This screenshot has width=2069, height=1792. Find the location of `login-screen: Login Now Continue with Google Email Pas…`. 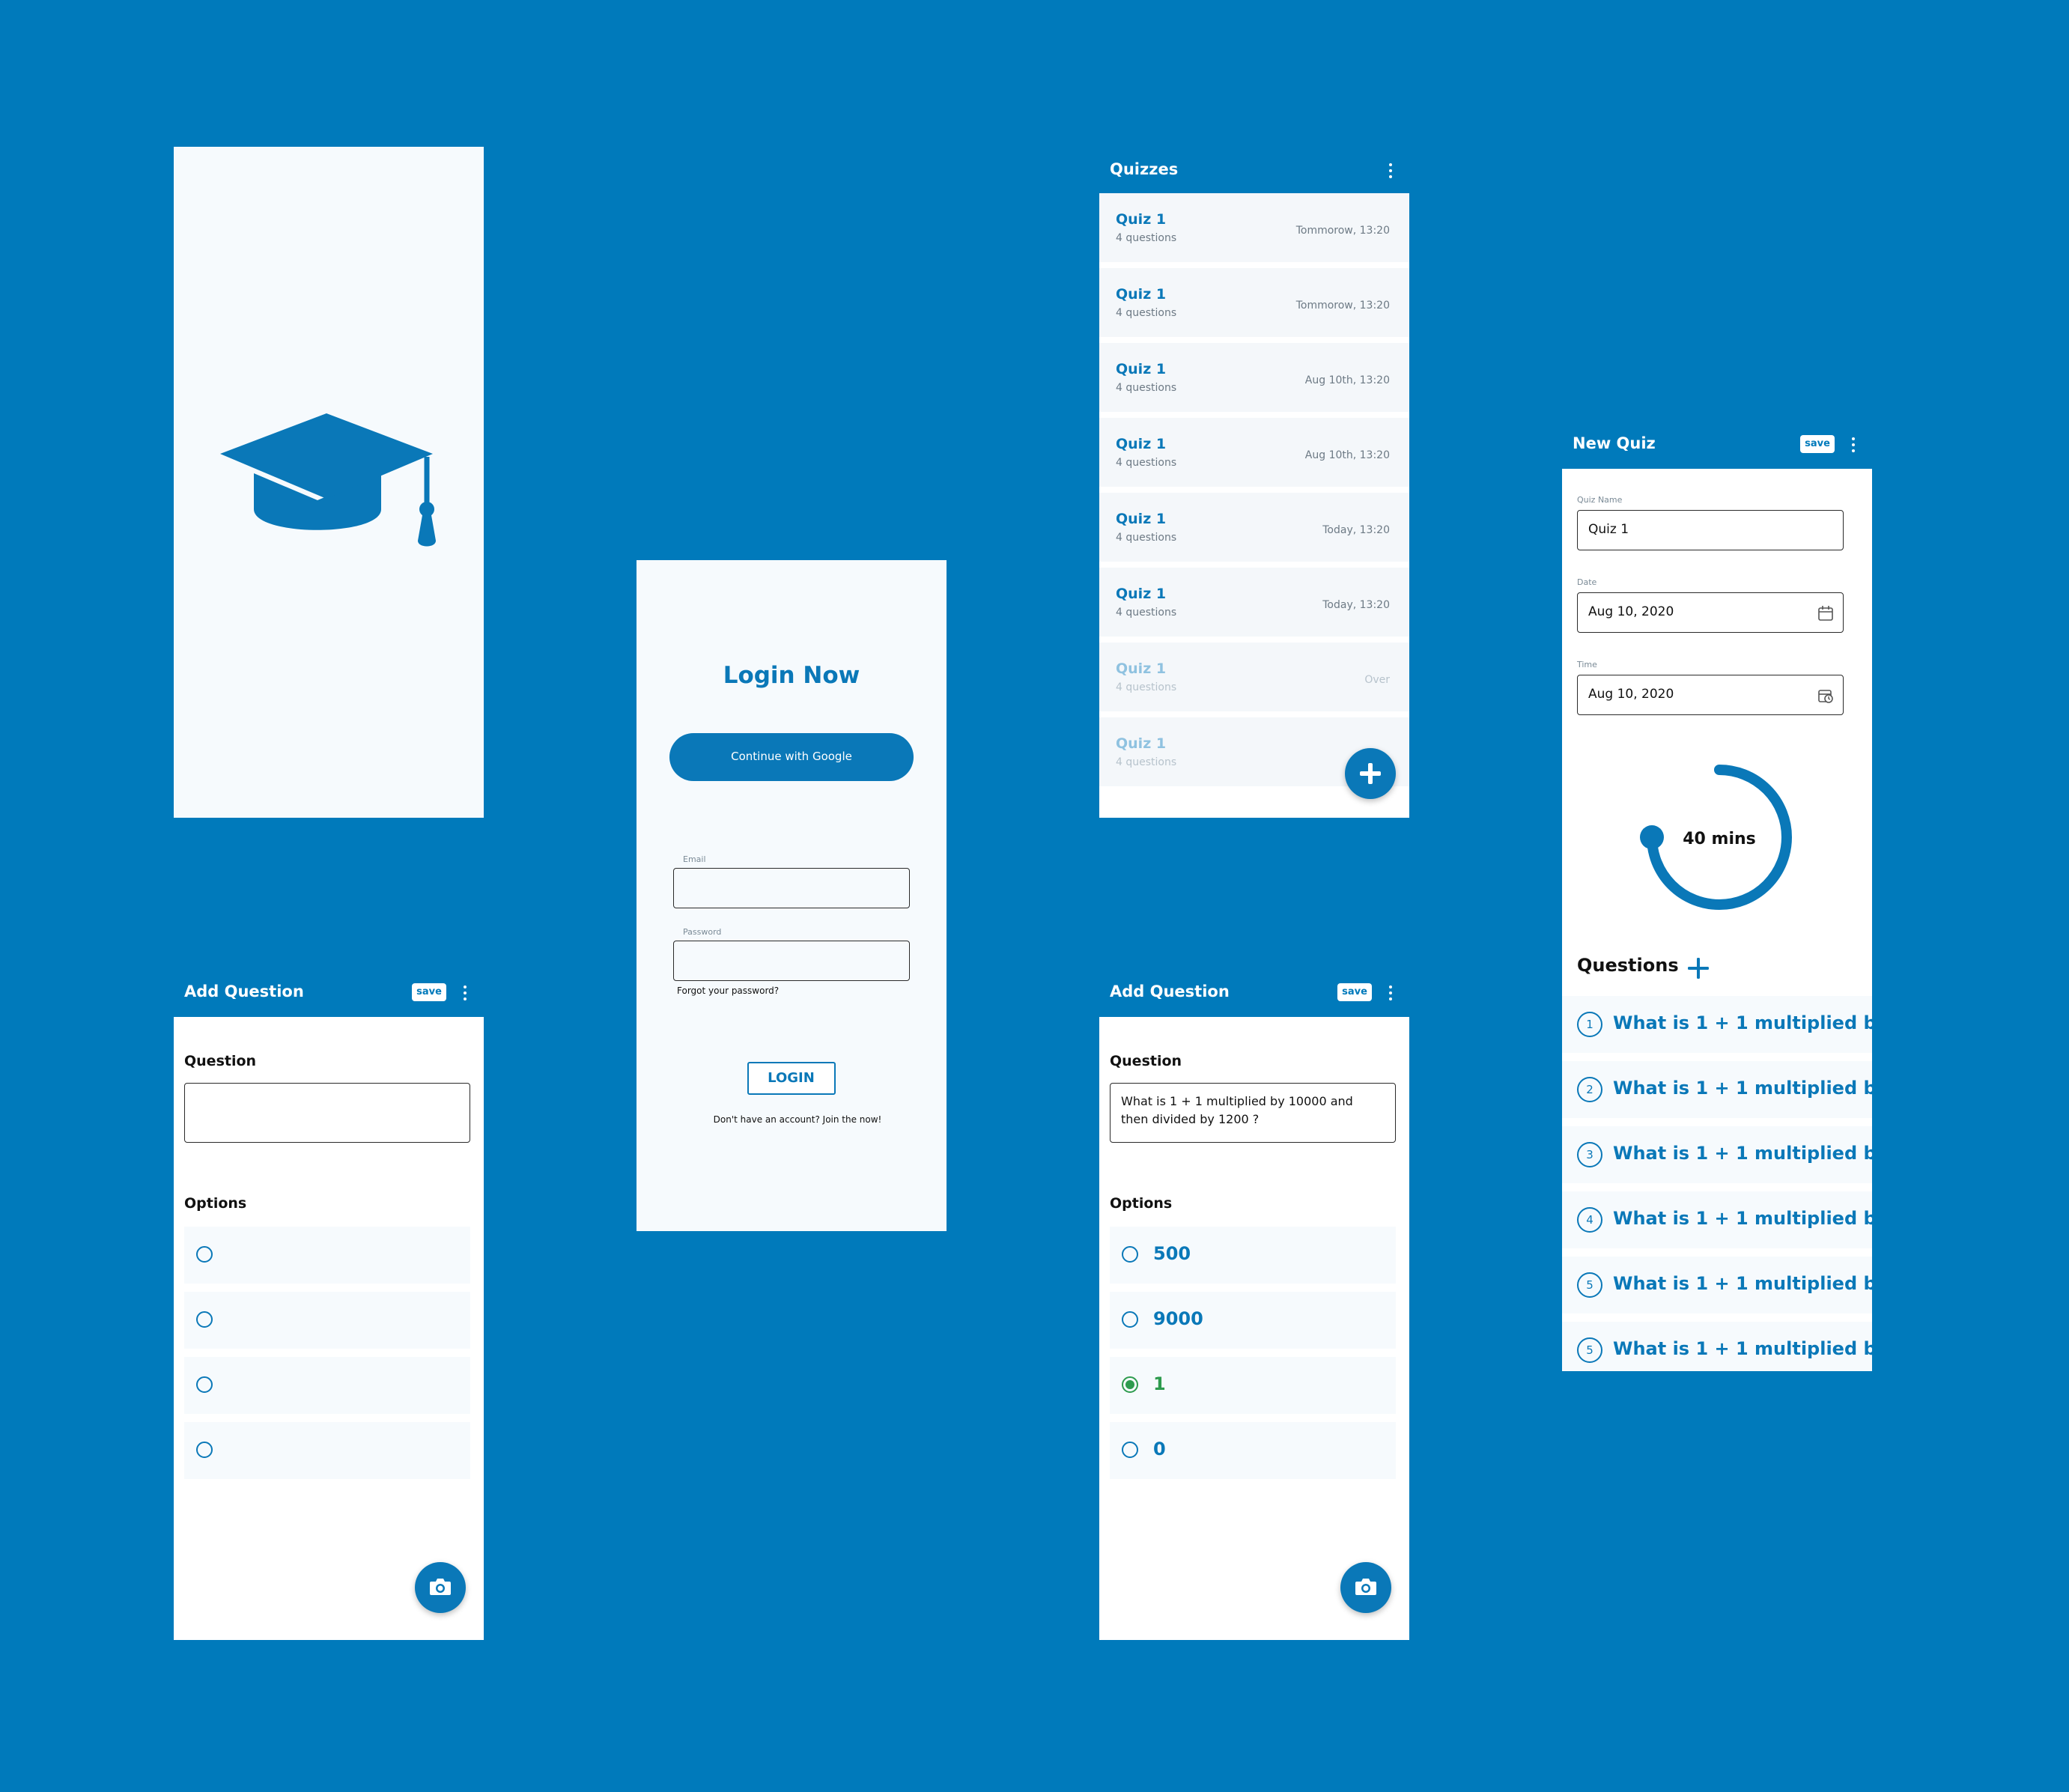

login-screen: Login Now Continue with Google Email Pas… is located at coordinates (792, 895).